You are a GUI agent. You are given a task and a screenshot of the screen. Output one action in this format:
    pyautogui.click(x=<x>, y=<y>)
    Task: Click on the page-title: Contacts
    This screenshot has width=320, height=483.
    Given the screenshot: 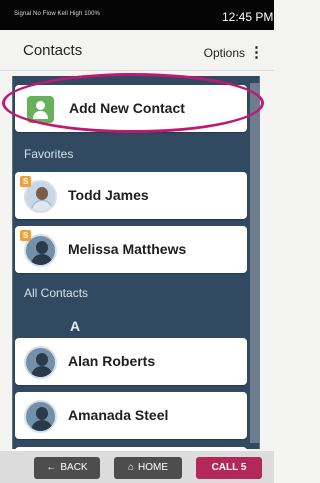 What is the action you would take?
    pyautogui.click(x=53, y=50)
    